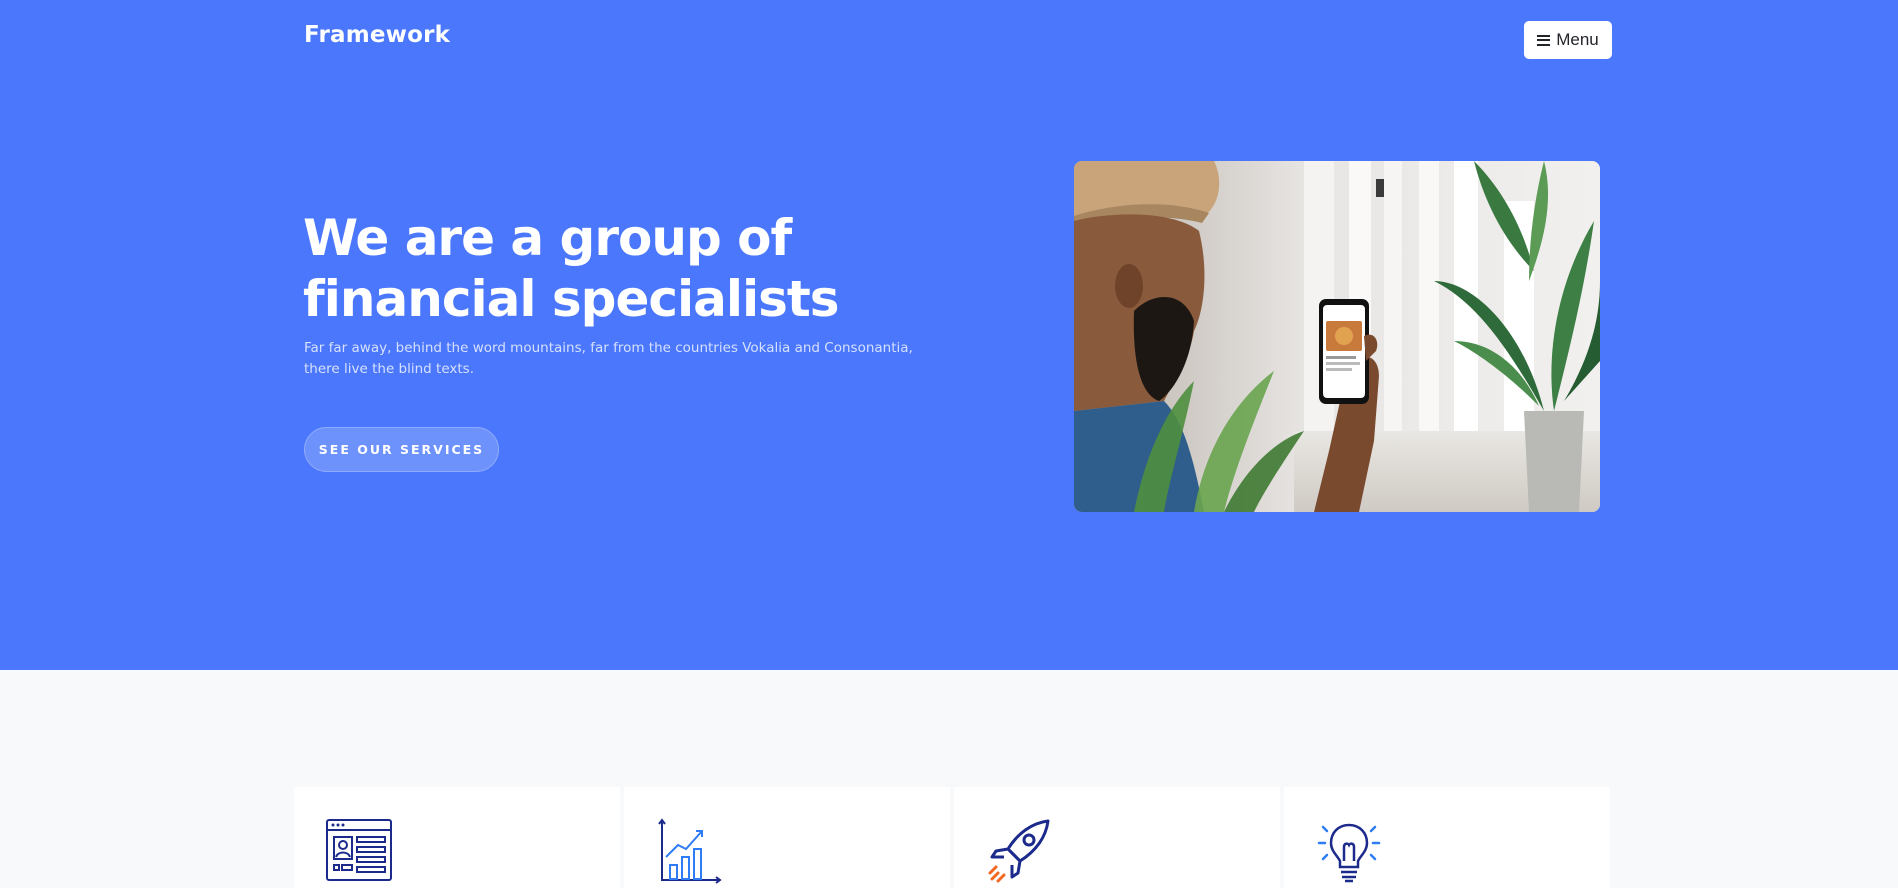 Image resolution: width=1898 pixels, height=888 pixels. Describe the element at coordinates (571, 299) in the screenshot. I see `hero-title-line-2: financial specialists` at that location.